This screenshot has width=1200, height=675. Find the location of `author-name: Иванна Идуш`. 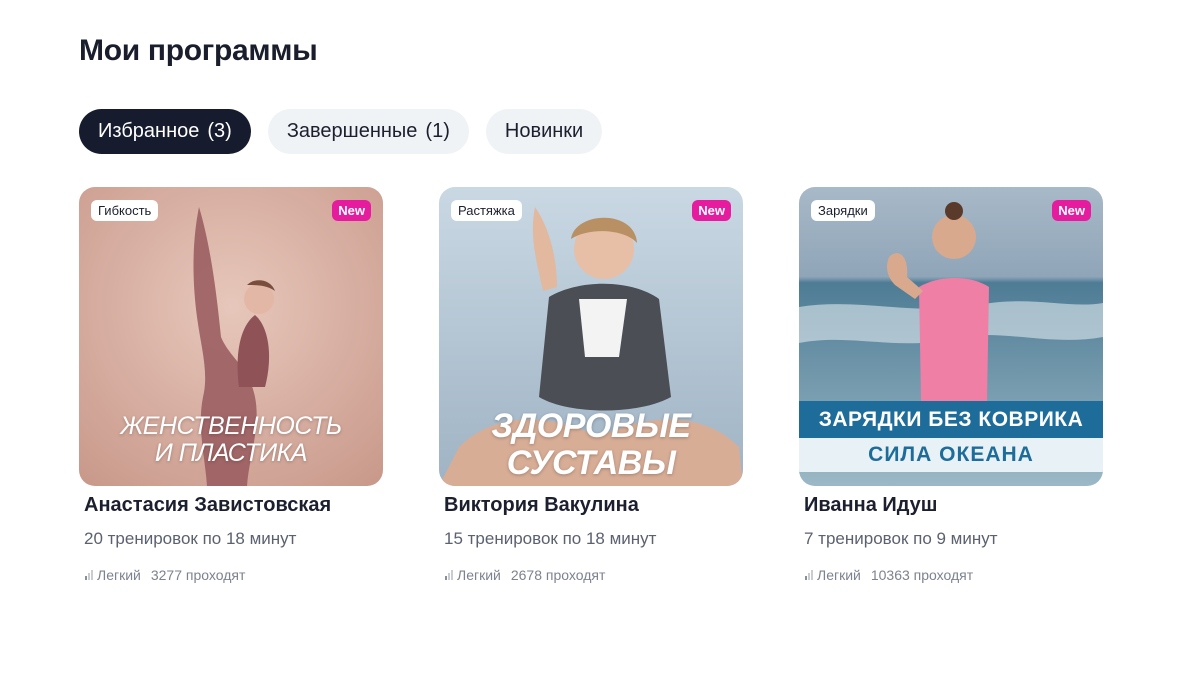

author-name: Иванна Идуш is located at coordinates (871, 505).